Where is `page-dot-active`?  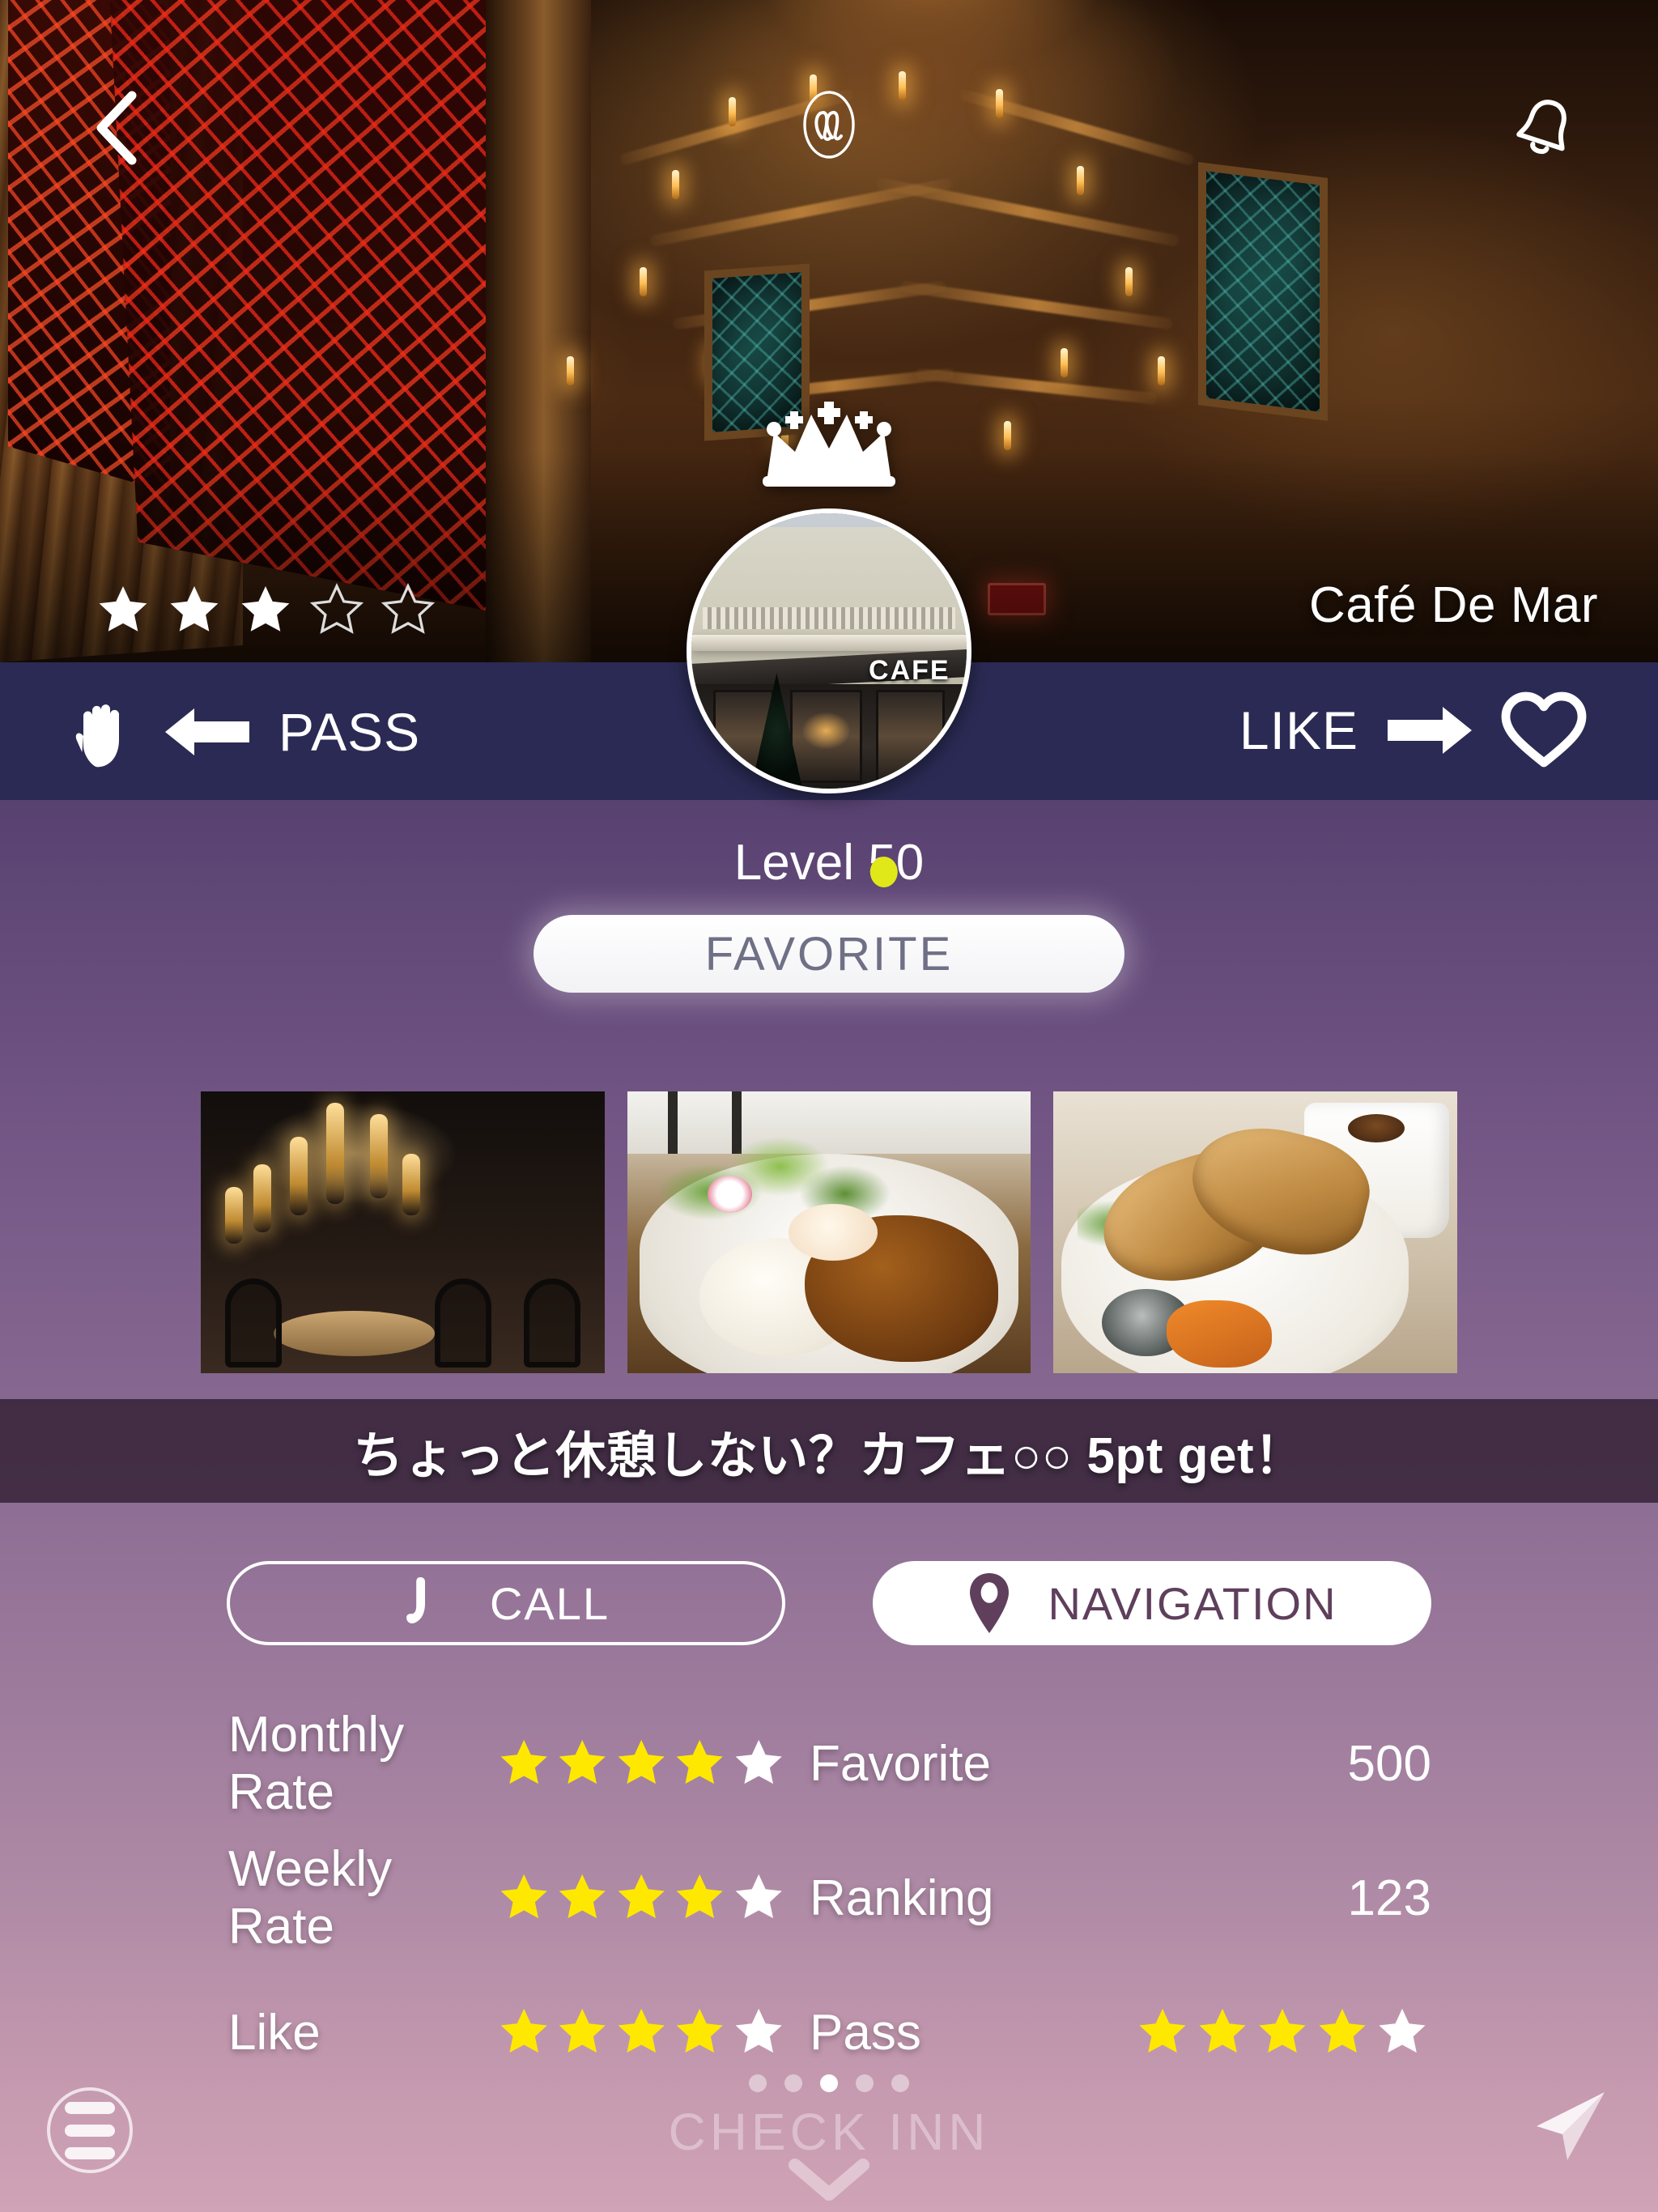 page-dot-active is located at coordinates (829, 2083).